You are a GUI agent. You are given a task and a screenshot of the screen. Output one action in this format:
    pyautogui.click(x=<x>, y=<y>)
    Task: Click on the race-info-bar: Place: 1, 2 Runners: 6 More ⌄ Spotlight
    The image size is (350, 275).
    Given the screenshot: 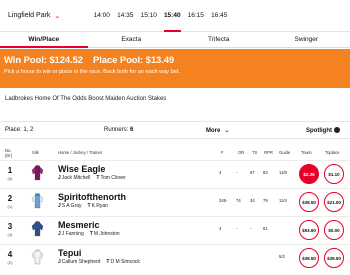 What is the action you would take?
    pyautogui.click(x=175, y=130)
    